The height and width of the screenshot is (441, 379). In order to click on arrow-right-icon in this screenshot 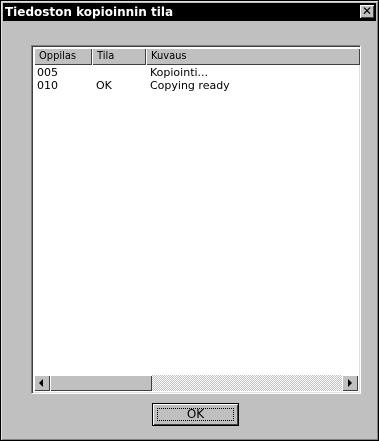, I will do `click(350, 383)`.